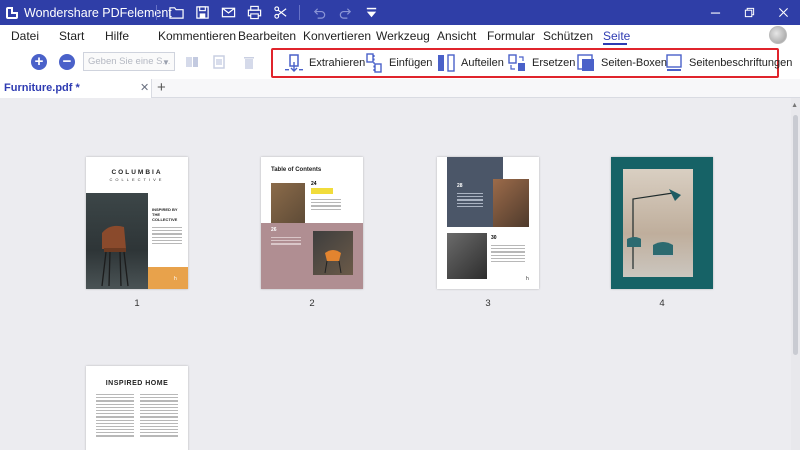 The height and width of the screenshot is (450, 800). What do you see at coordinates (314, 184) in the screenshot?
I see `page2-entry-1: 24` at bounding box center [314, 184].